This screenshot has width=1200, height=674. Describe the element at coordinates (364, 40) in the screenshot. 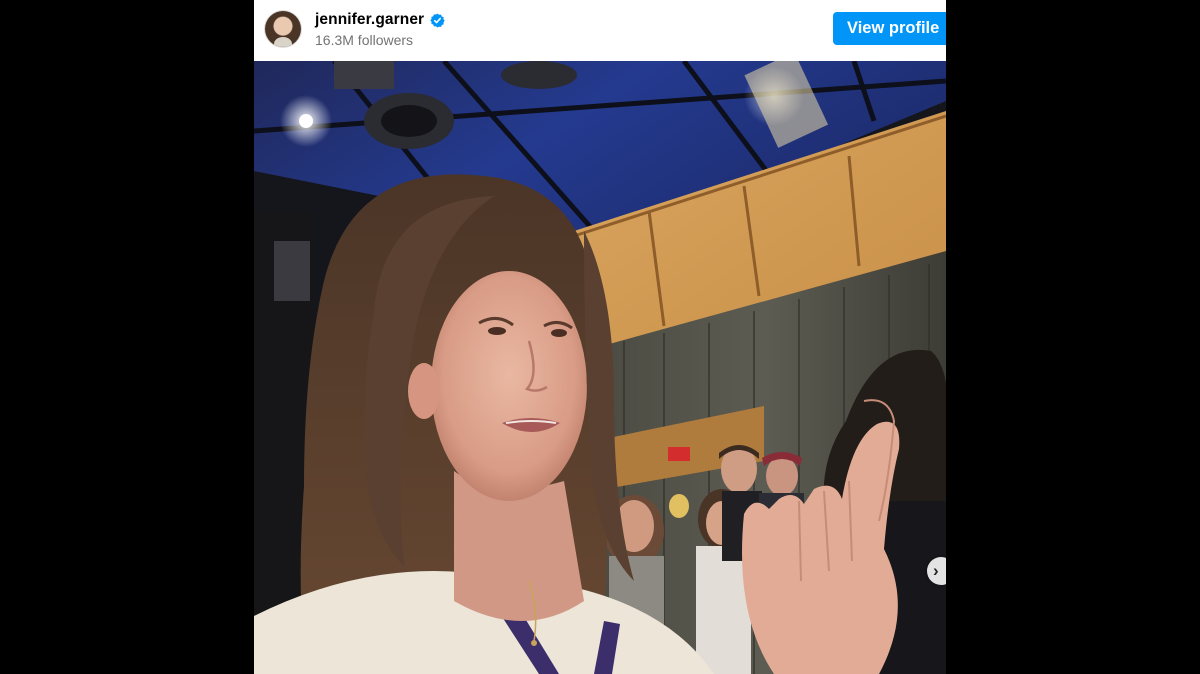

I see `followers-count: 16.3M followers` at that location.